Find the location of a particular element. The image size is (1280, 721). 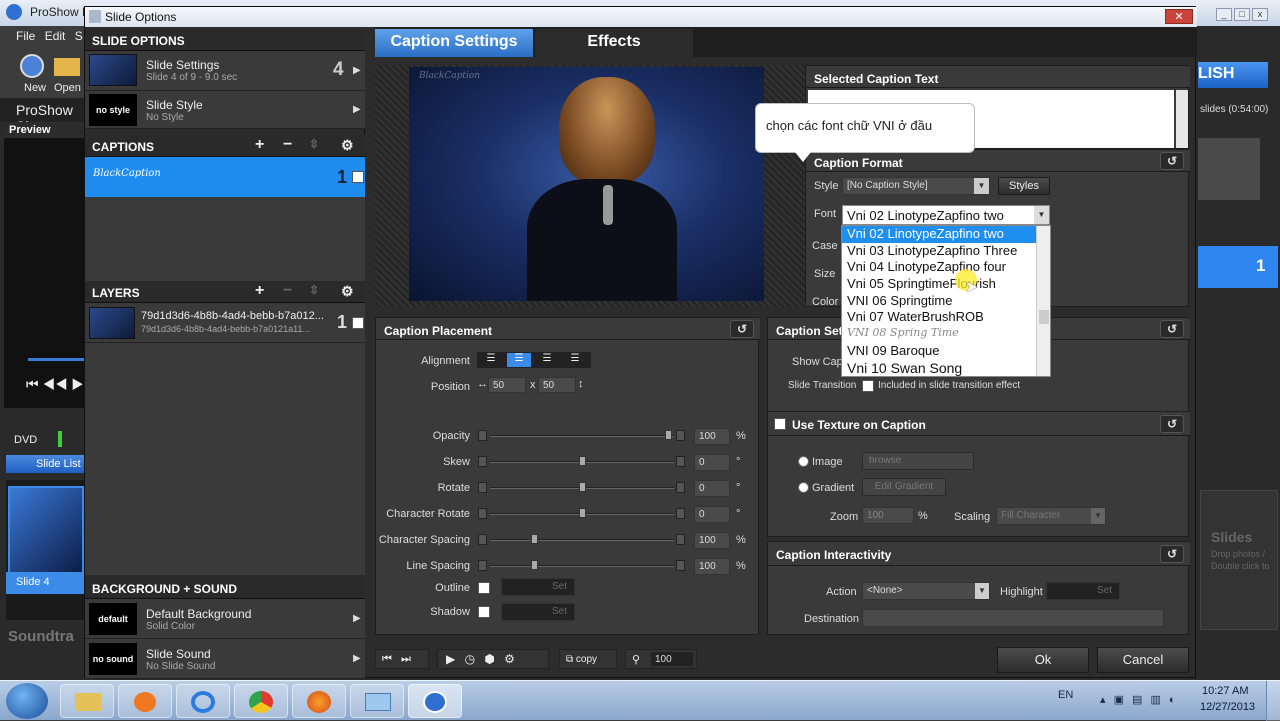

font-option: Vni 07 WaterBrushROB is located at coordinates (946, 317).